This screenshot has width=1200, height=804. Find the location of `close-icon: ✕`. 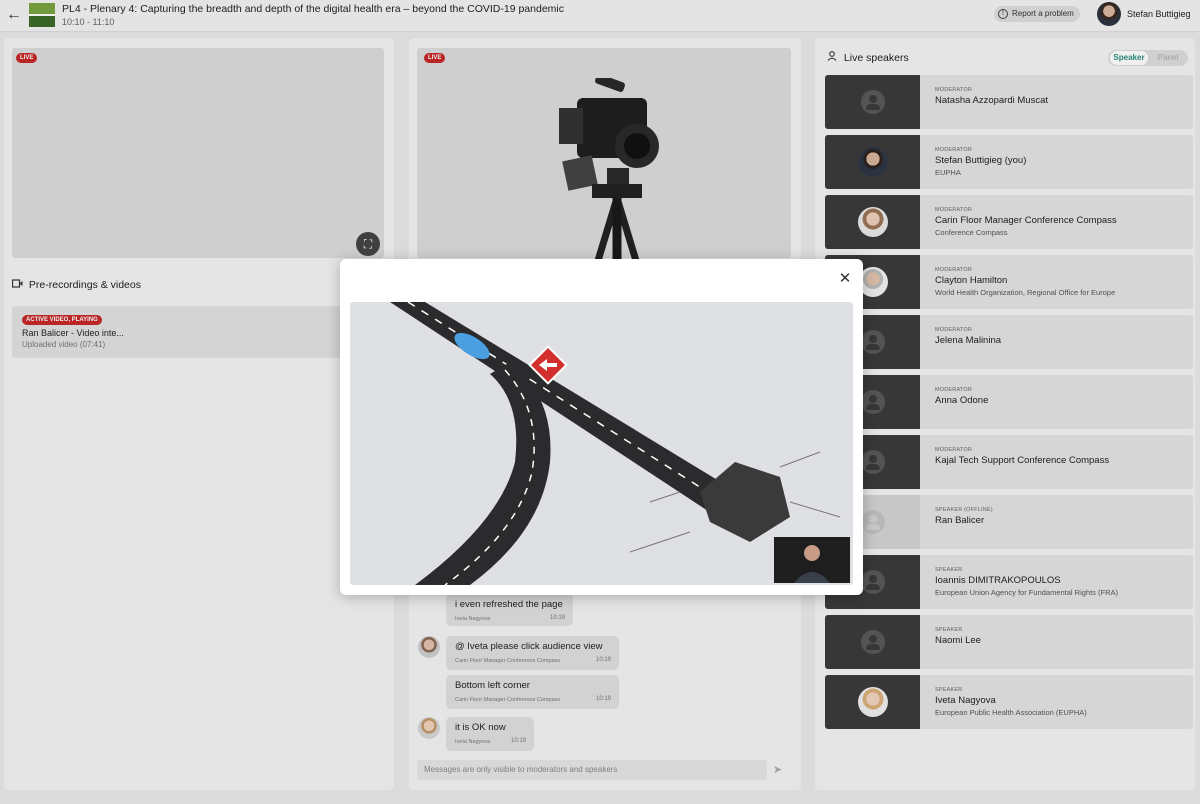

close-icon: ✕ is located at coordinates (845, 279).